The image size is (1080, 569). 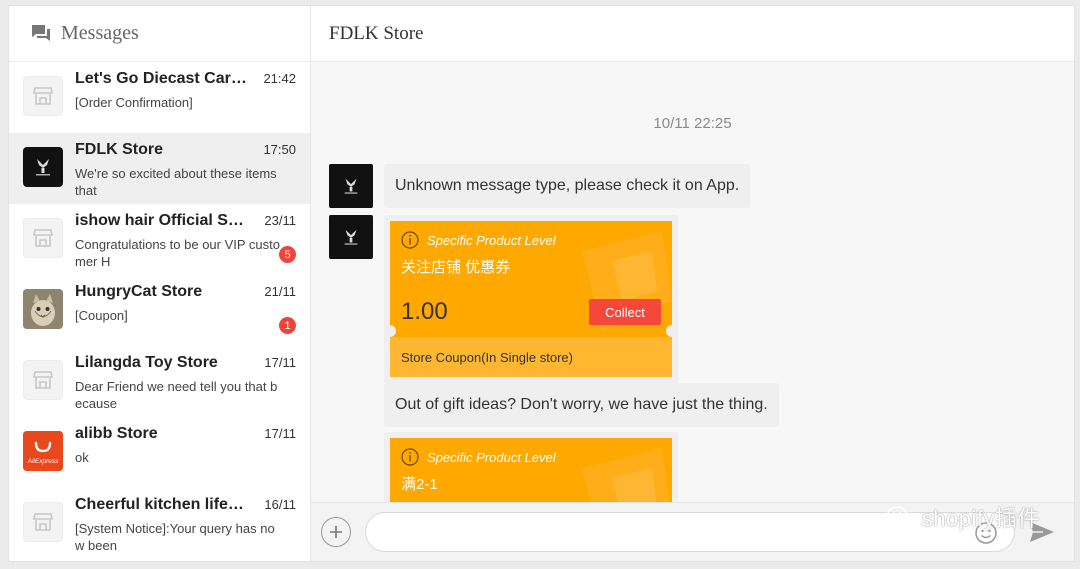 I want to click on watermark: shopify插件, so click(x=963, y=517).